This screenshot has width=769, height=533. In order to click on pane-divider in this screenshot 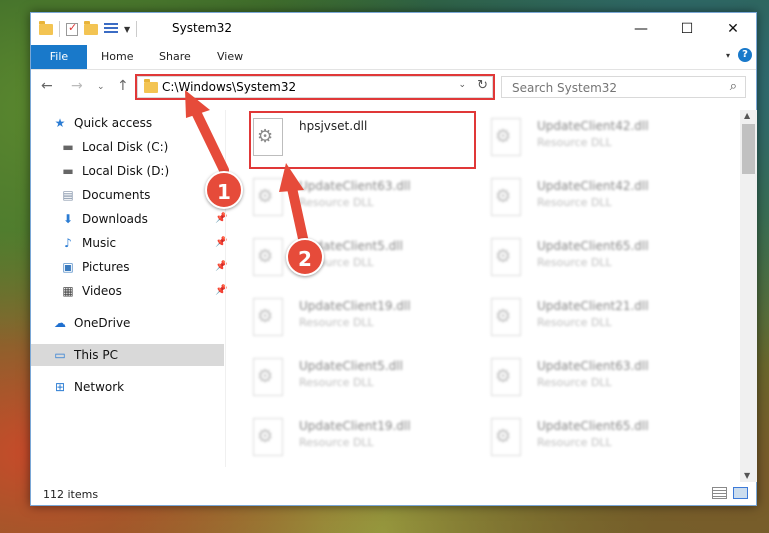, I will do `click(225, 288)`.